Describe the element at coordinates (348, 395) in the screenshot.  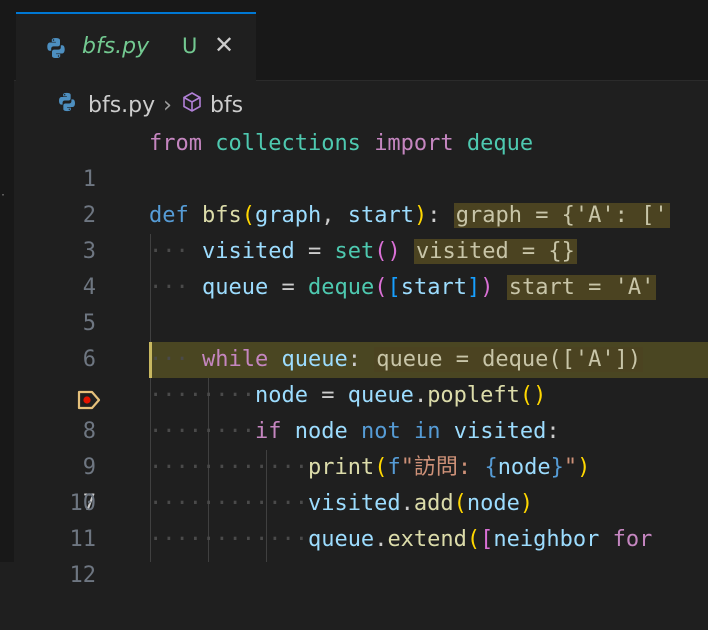
I see `code-text: ········node = queue.popleft()` at that location.